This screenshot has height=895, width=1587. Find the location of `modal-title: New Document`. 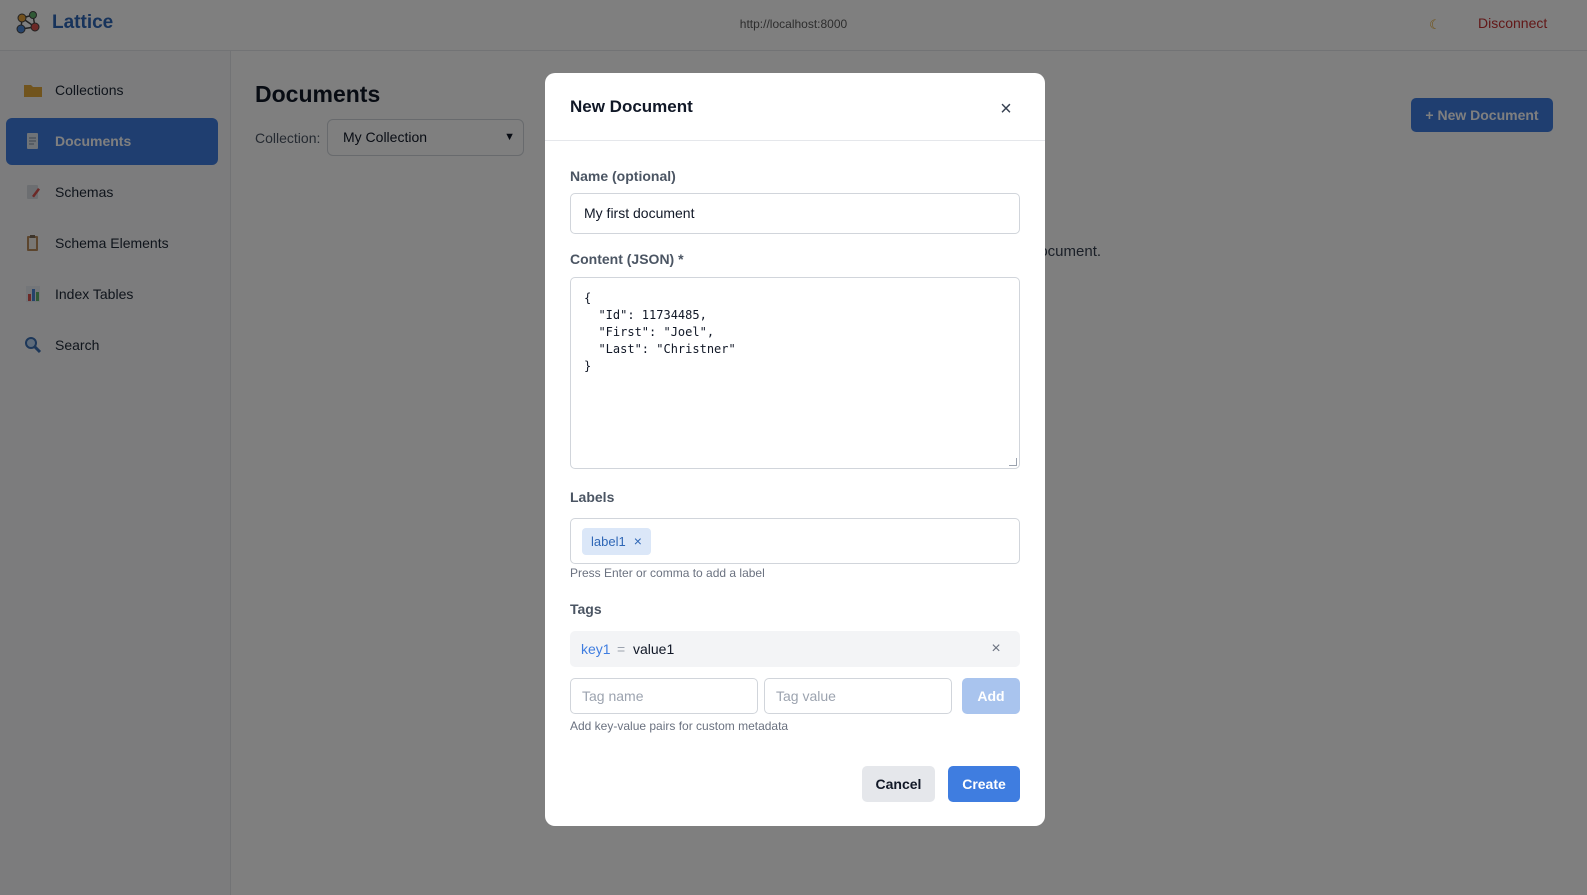

modal-title: New Document is located at coordinates (631, 106).